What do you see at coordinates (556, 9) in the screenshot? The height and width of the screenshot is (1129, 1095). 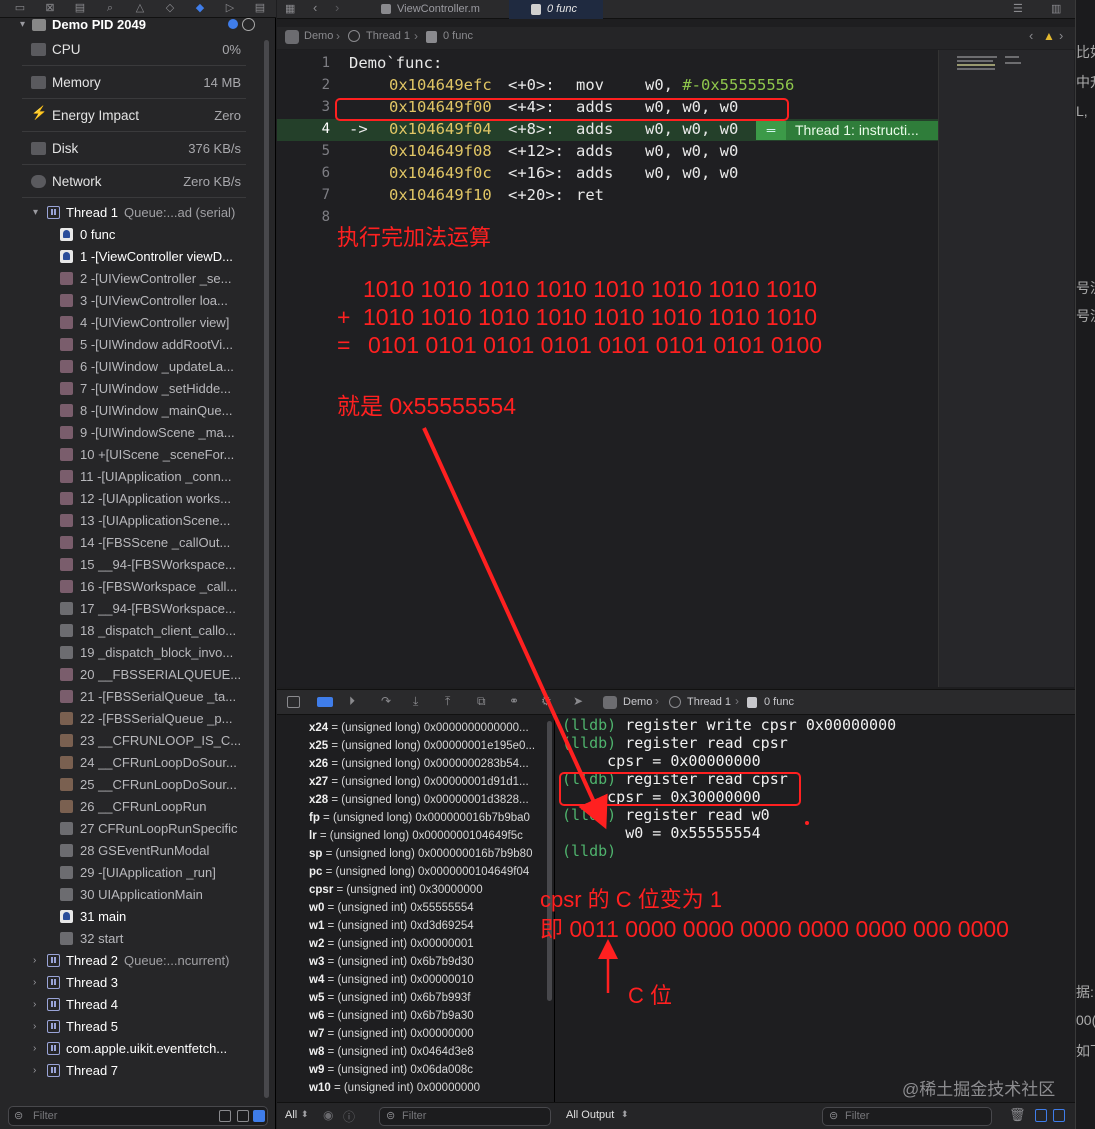 I see `tab-func: 0 func` at bounding box center [556, 9].